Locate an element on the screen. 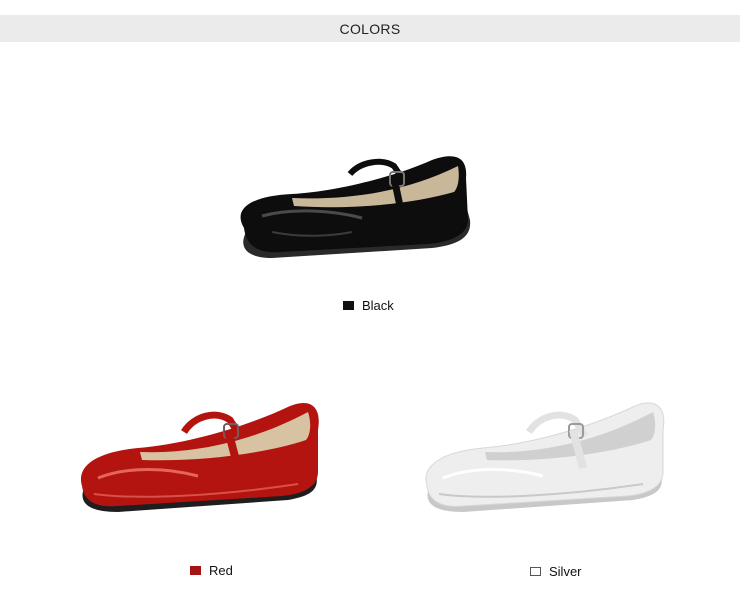 The image size is (740, 615). colors-header-bar: COLORS is located at coordinates (370, 28).